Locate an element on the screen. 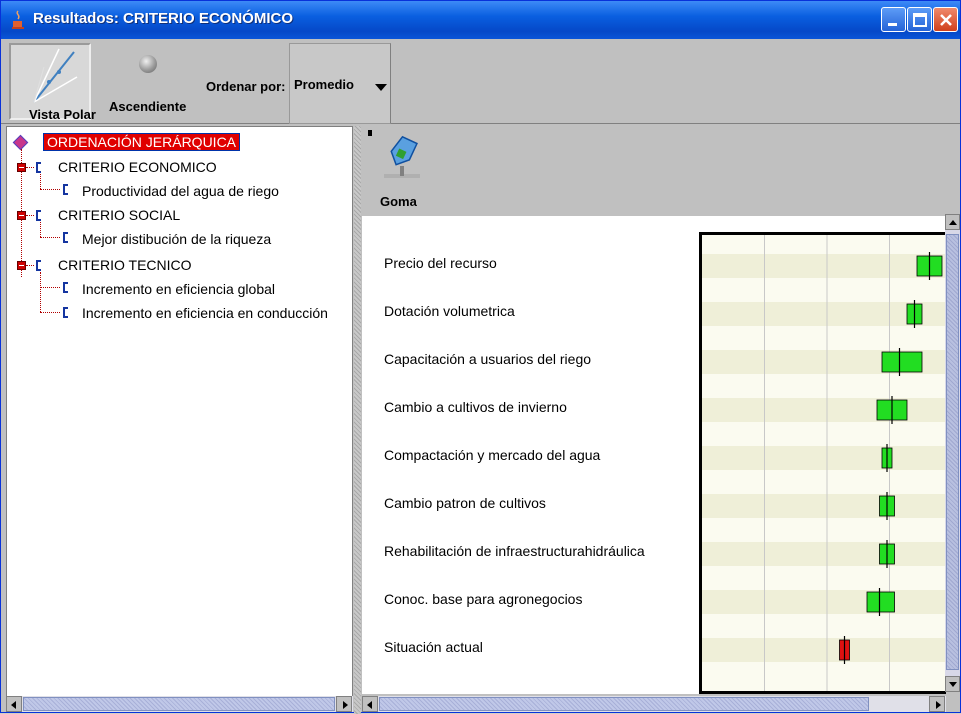  order-by-label: Ordenar por: is located at coordinates (246, 86).